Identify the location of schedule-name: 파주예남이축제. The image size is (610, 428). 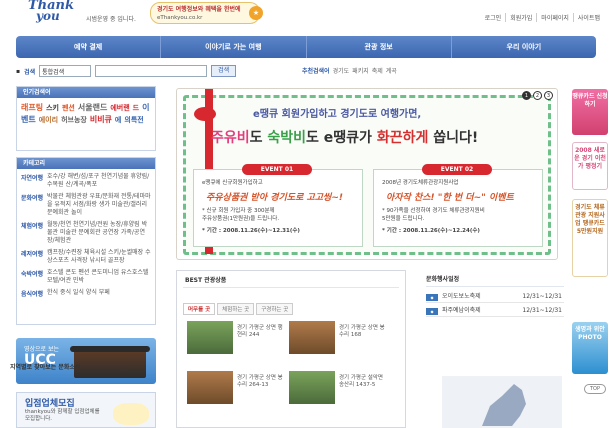
(461, 310).